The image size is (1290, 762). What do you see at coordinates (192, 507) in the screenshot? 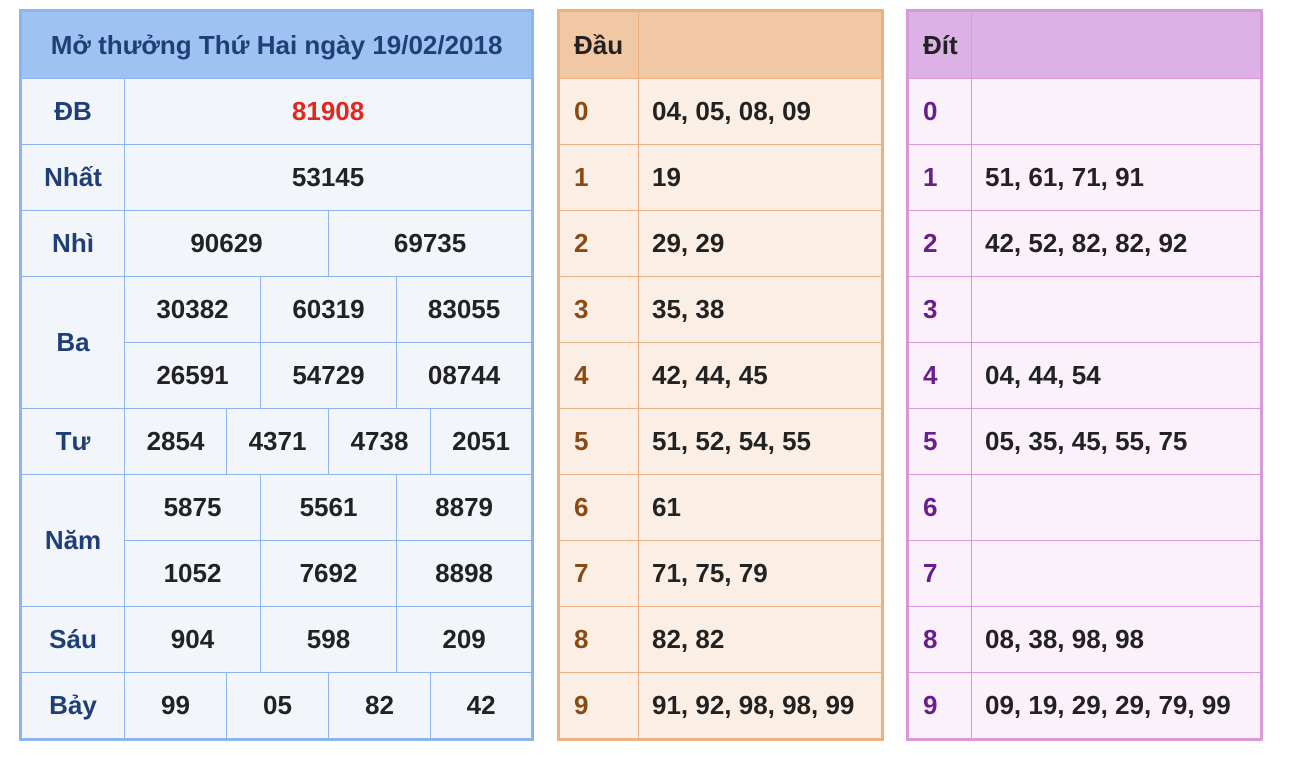
I see `prize-nam-value: 5875` at bounding box center [192, 507].